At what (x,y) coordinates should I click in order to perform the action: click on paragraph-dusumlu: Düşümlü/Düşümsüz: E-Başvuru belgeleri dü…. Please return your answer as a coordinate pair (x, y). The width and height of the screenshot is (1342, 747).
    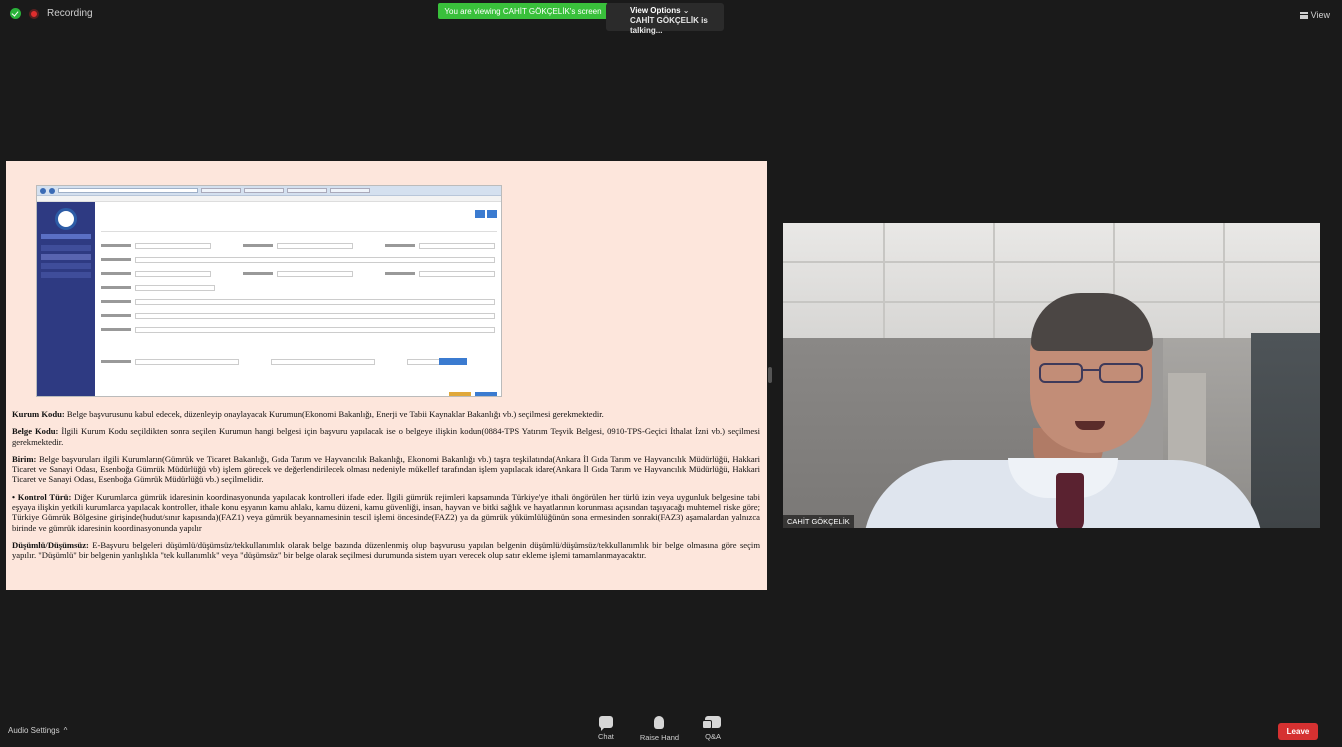
    Looking at the image, I should click on (386, 550).